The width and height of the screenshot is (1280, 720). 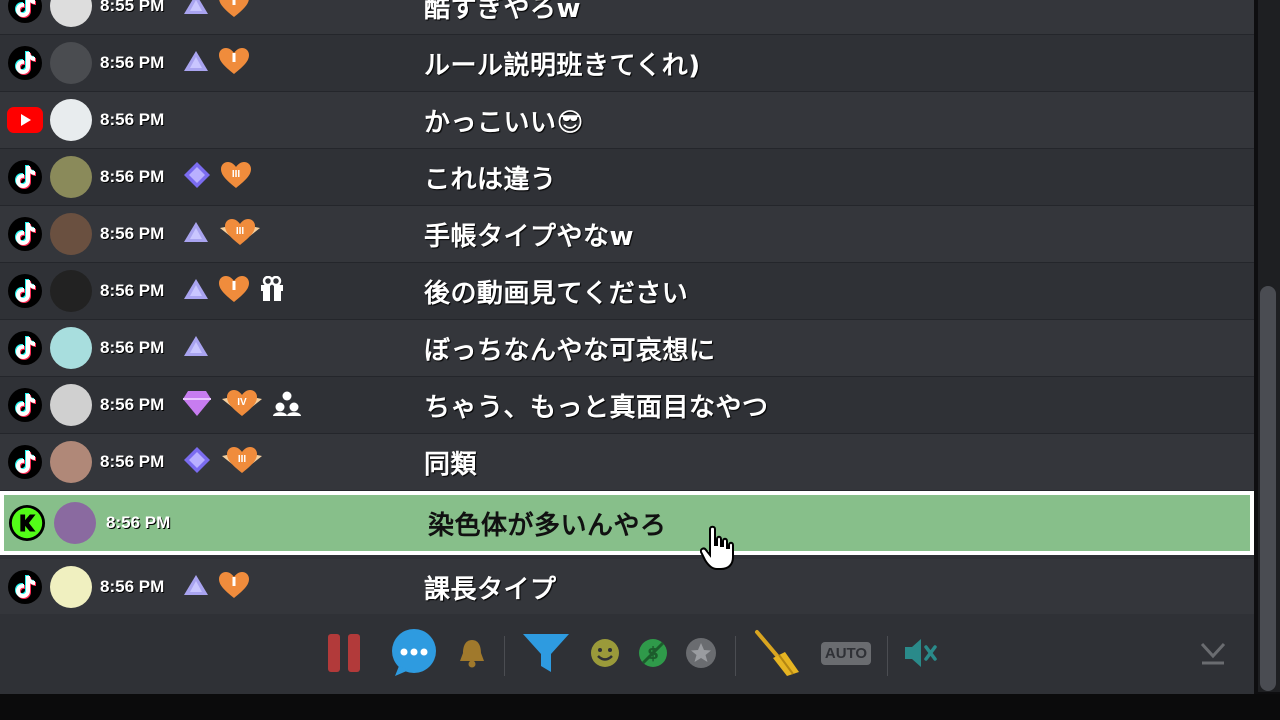 What do you see at coordinates (287, 405) in the screenshot?
I see `group-icon` at bounding box center [287, 405].